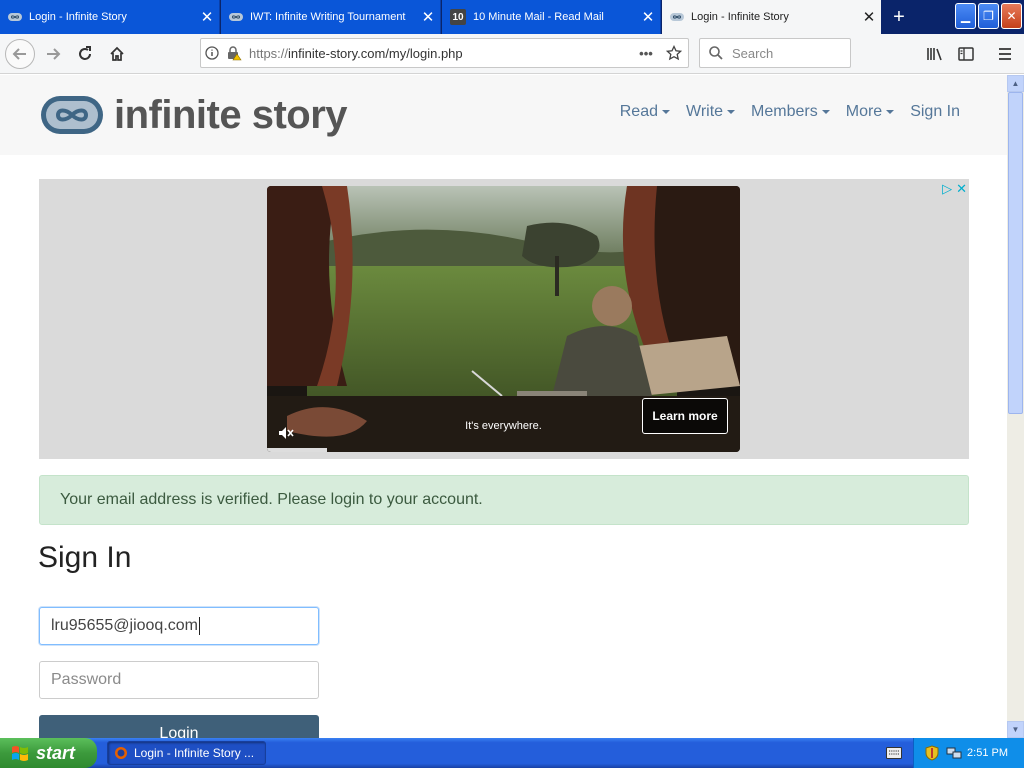  I want to click on nav-more: More, so click(870, 112).